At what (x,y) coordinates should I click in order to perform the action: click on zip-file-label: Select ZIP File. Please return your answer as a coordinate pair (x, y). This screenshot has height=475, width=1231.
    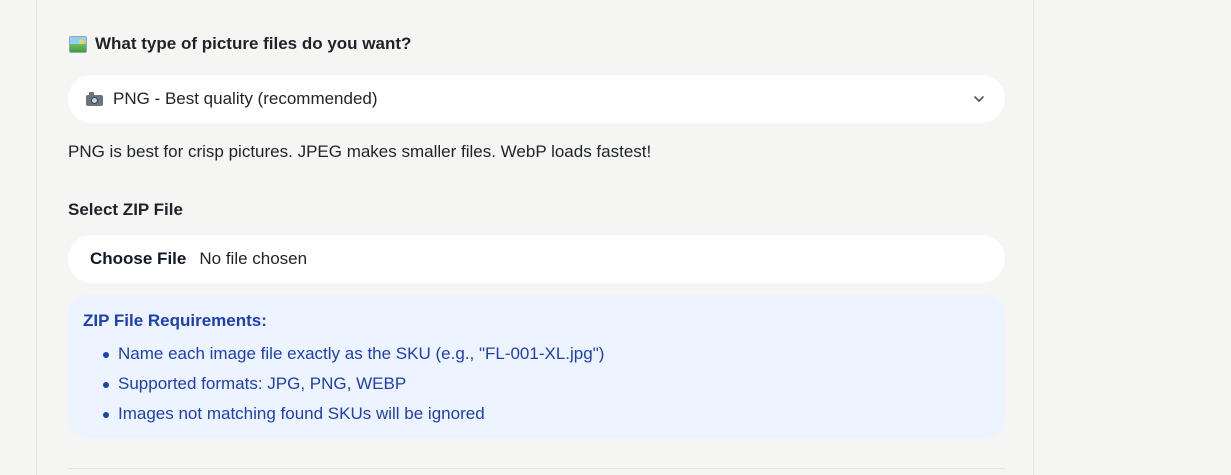
    Looking at the image, I should click on (125, 209).